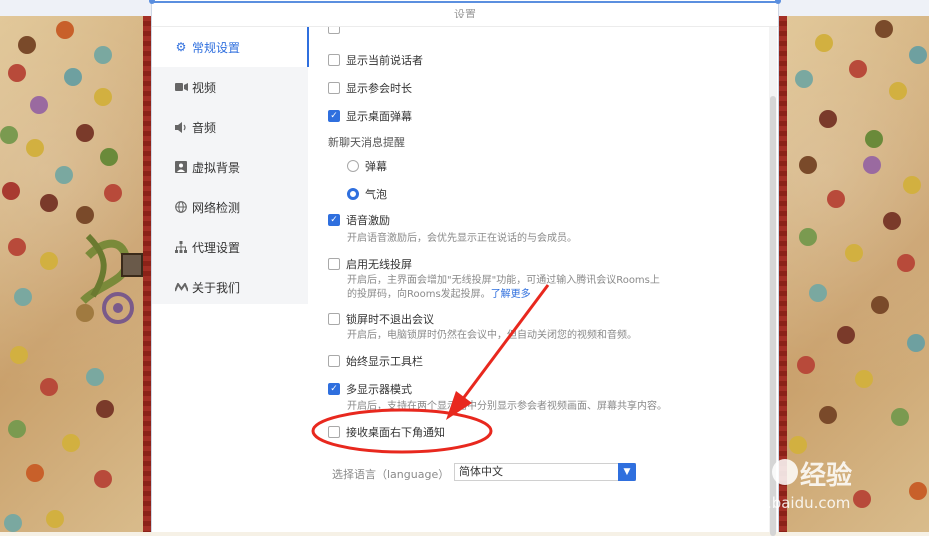 This screenshot has width=929, height=536. Describe the element at coordinates (353, 166) in the screenshot. I see `radio-button` at that location.